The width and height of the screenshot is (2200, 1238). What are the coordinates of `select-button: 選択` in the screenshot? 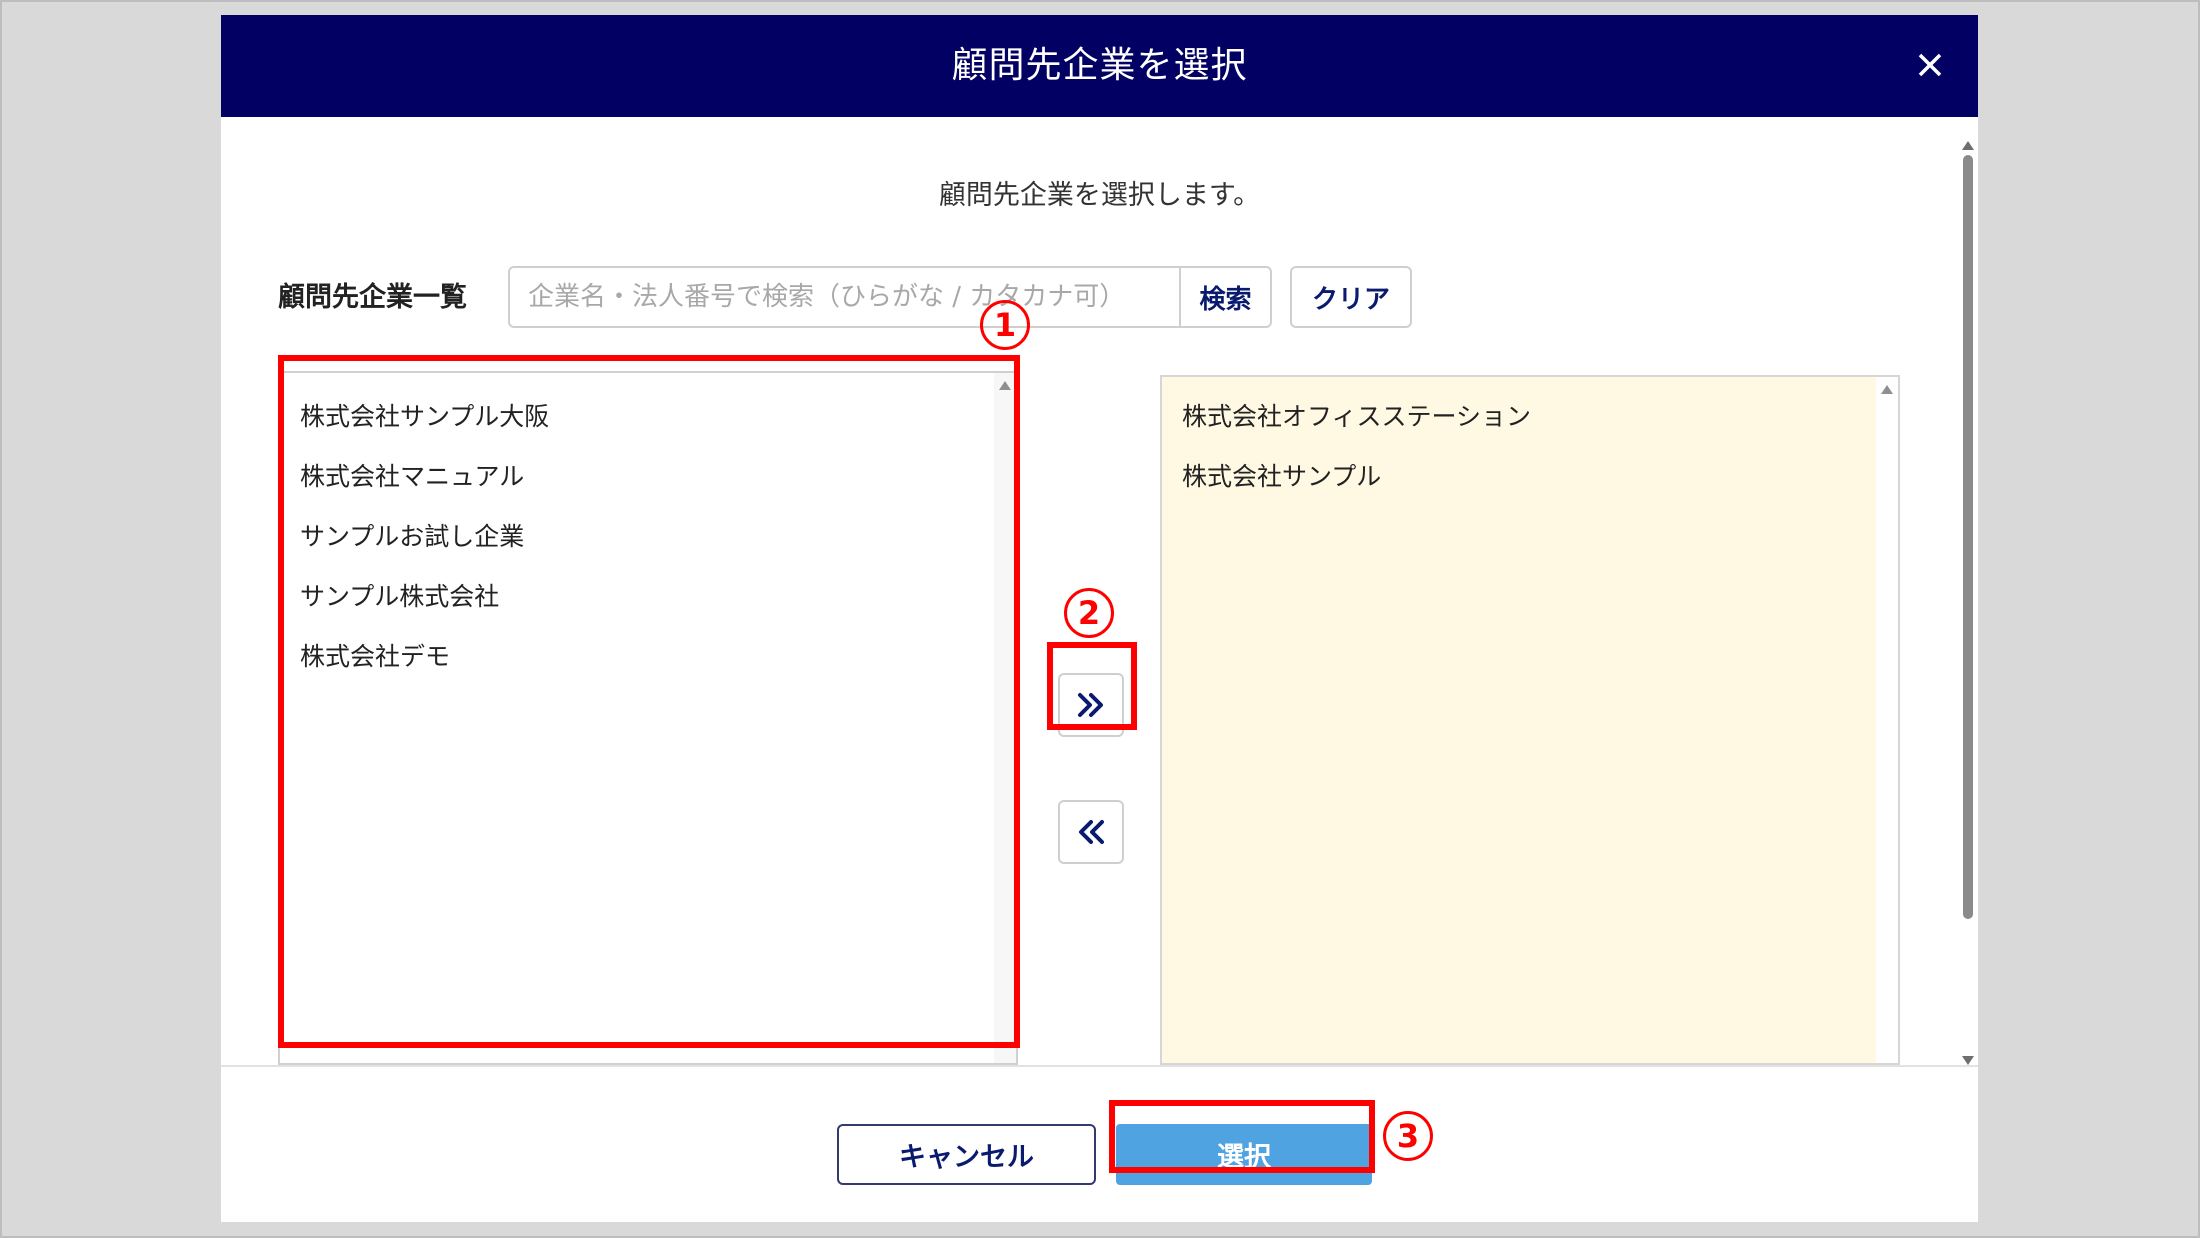 It's located at (1244, 1154).